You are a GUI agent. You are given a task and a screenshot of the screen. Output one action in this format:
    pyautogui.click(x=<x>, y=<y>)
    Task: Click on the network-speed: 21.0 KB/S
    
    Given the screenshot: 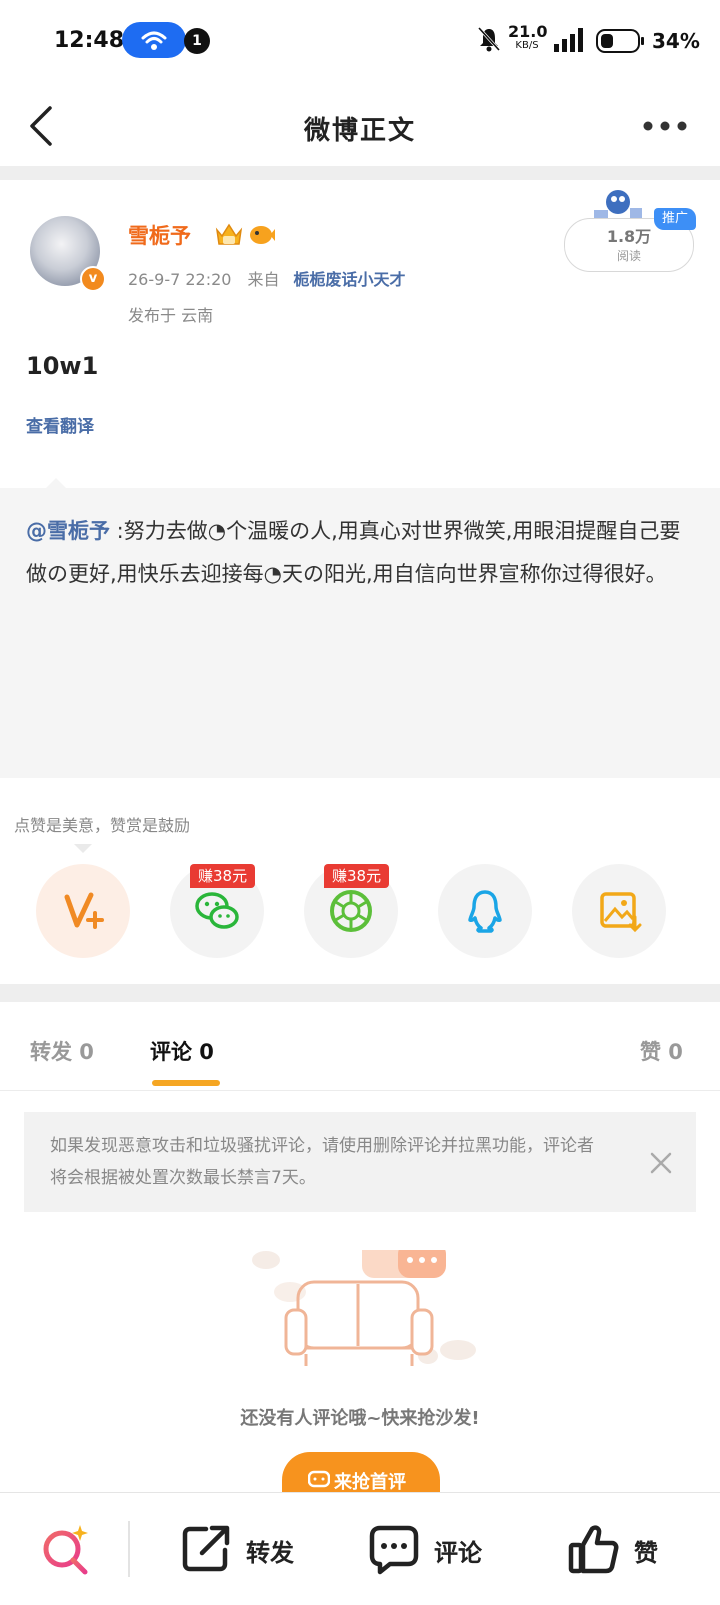 What is the action you would take?
    pyautogui.click(x=528, y=37)
    